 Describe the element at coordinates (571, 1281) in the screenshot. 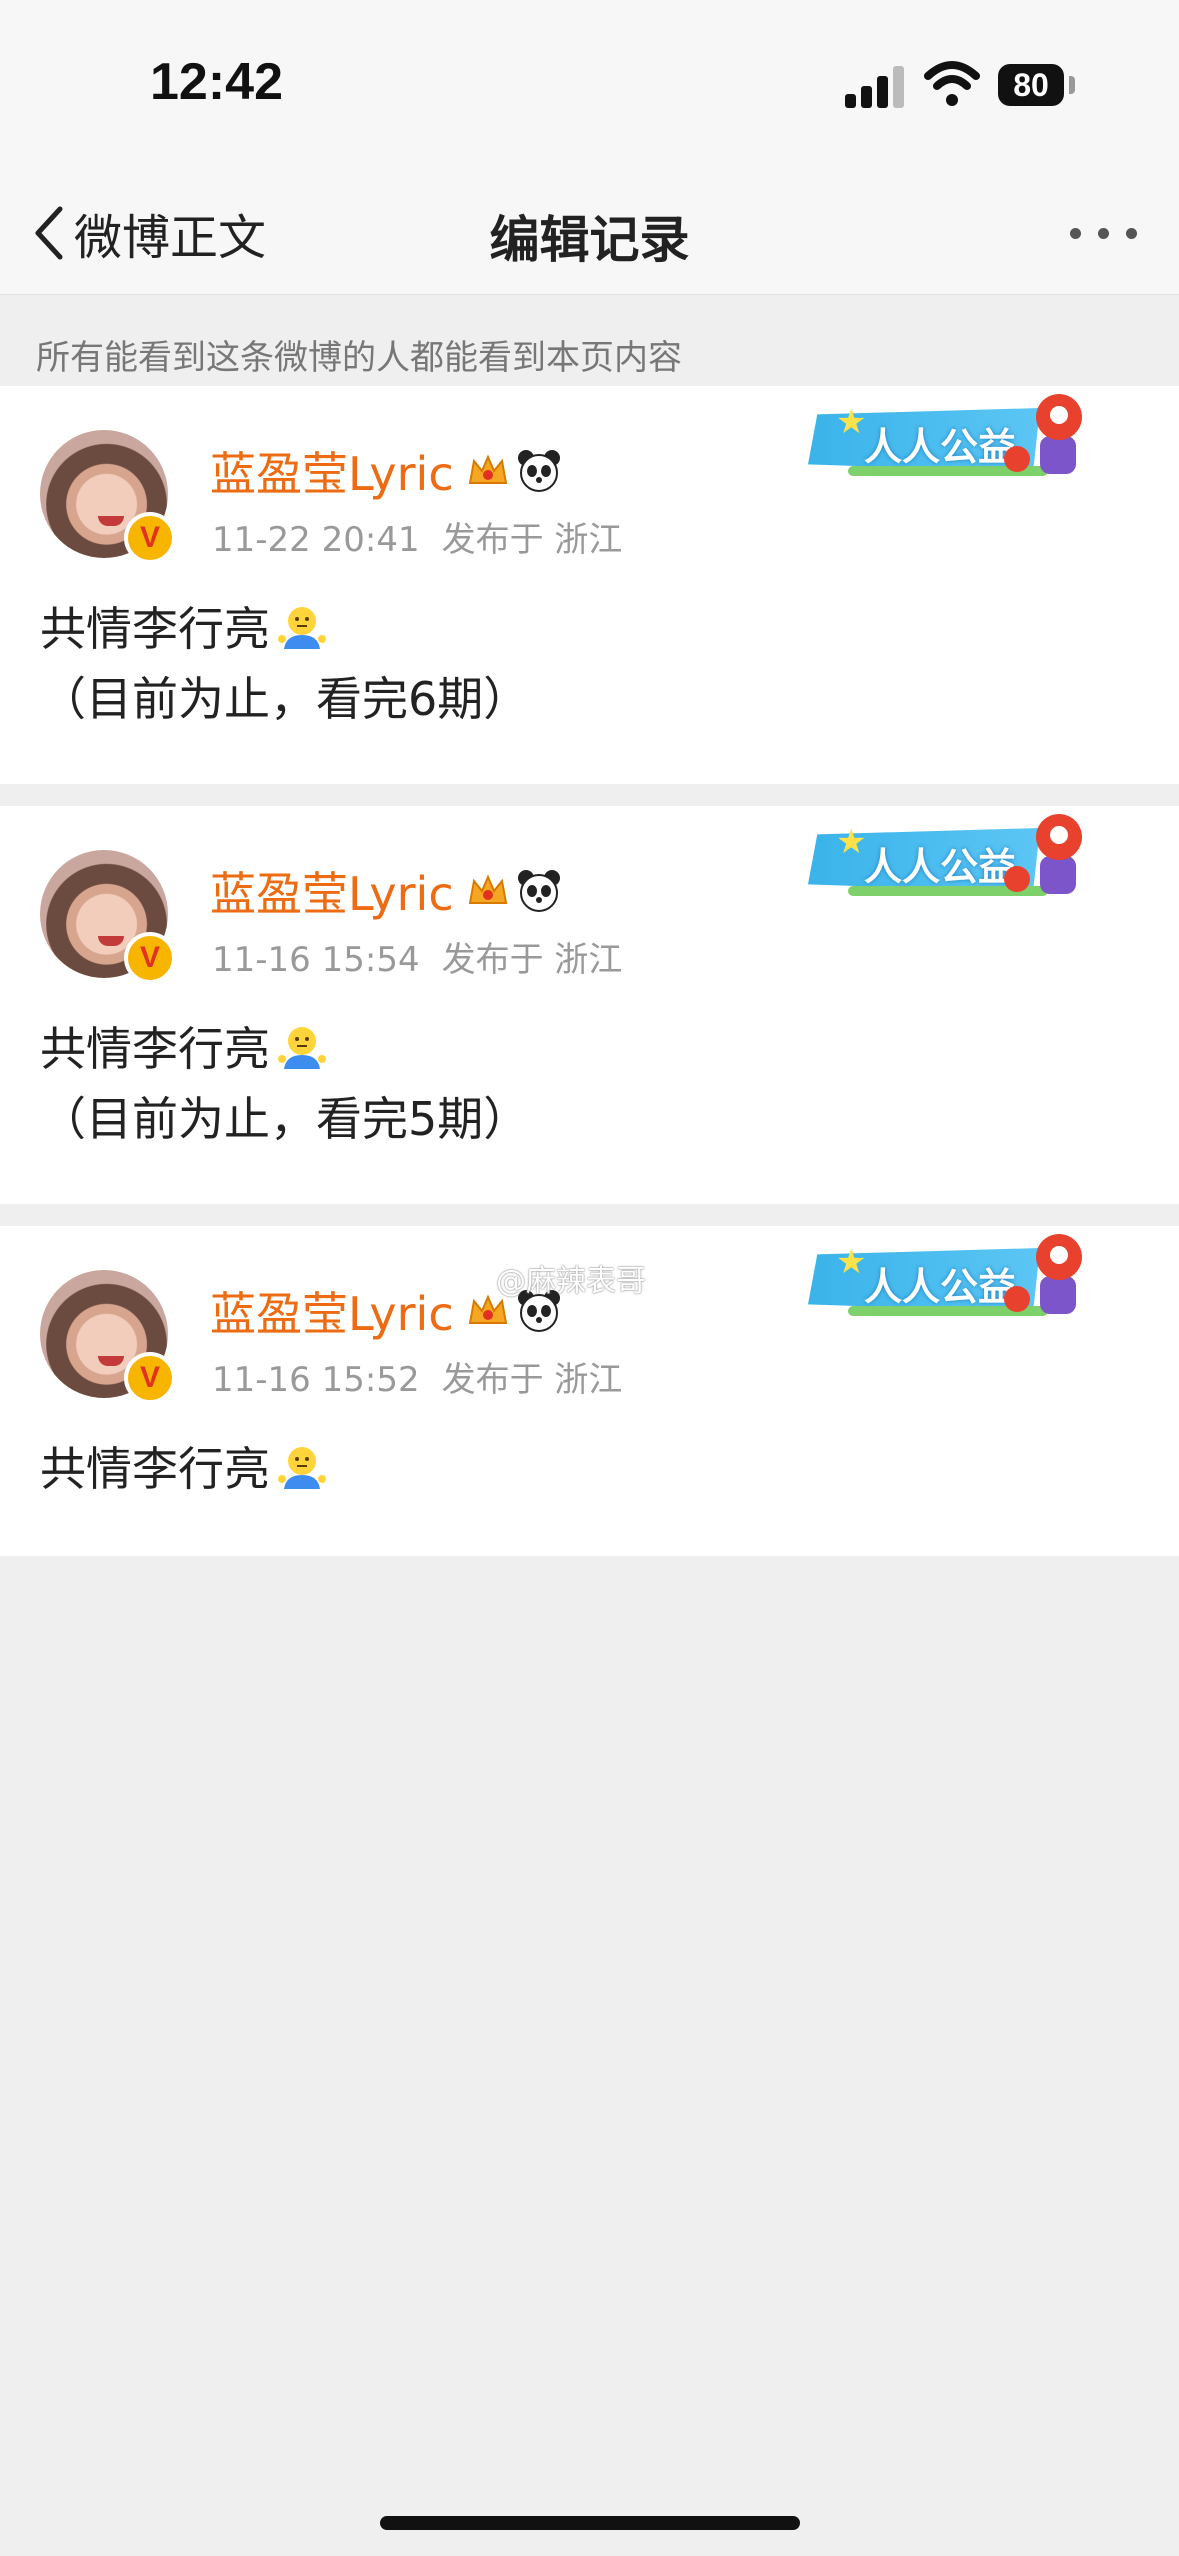

I see `watermark: @麻辣表哥` at that location.